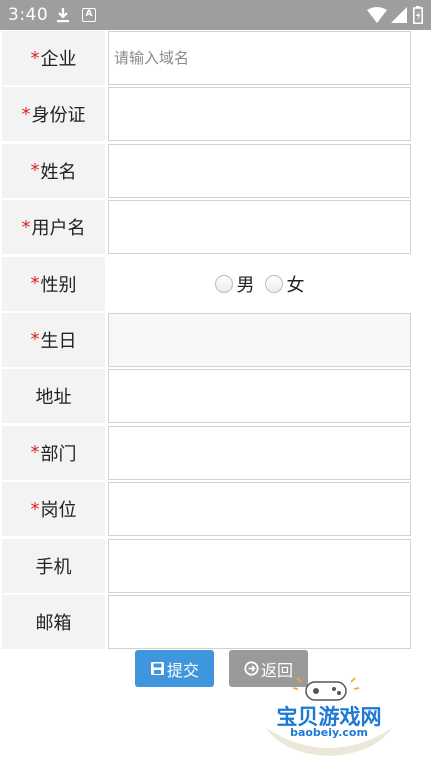  I want to click on username-input, so click(259, 227).